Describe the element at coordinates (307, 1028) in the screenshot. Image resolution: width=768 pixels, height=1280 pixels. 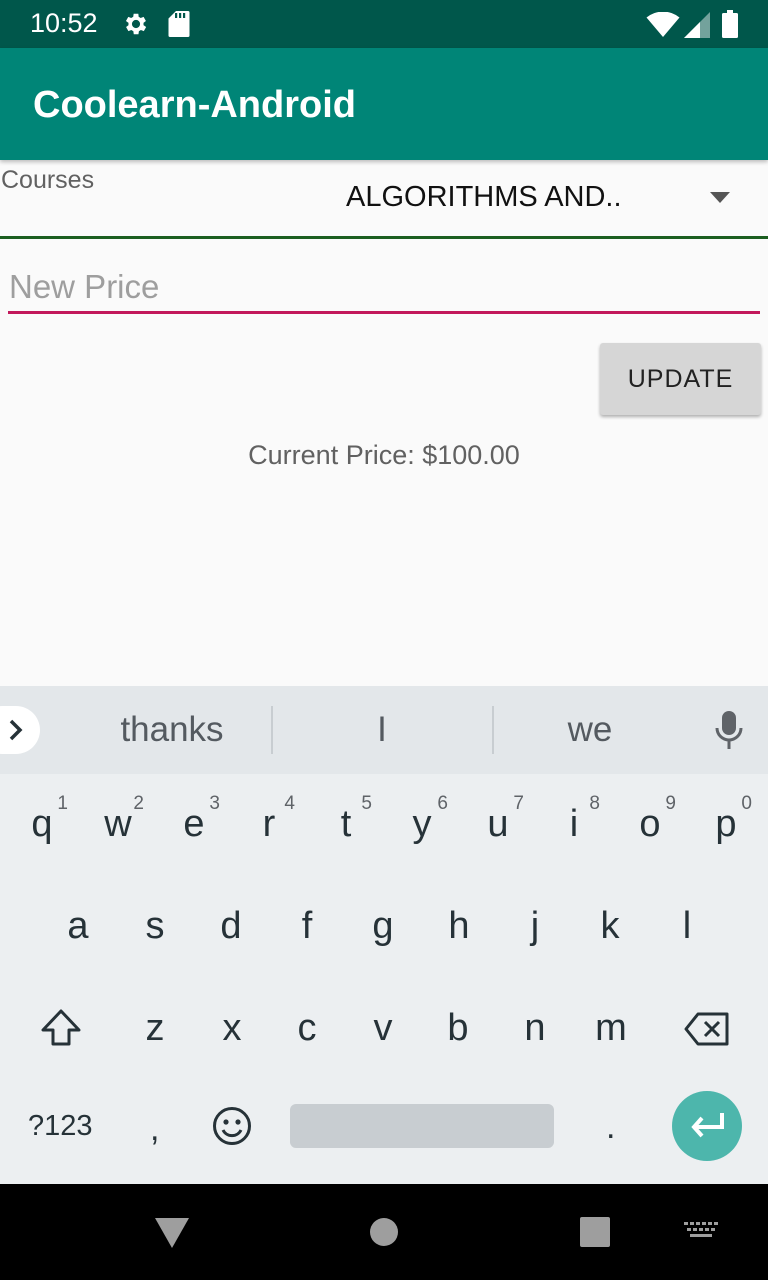
I see `key-c: c` at that location.